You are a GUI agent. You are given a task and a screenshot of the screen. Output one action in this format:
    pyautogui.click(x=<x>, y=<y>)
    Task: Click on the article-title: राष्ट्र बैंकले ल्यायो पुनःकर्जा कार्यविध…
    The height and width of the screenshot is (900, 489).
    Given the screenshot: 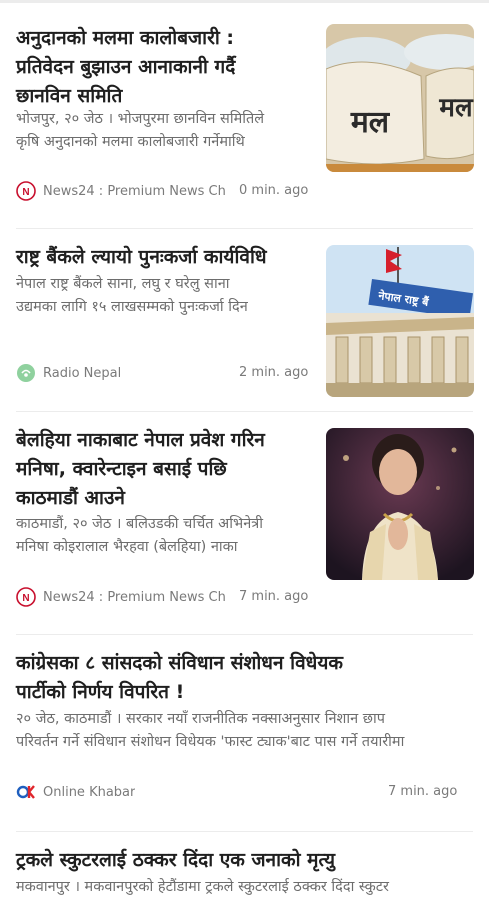 What is the action you would take?
    pyautogui.click(x=141, y=257)
    